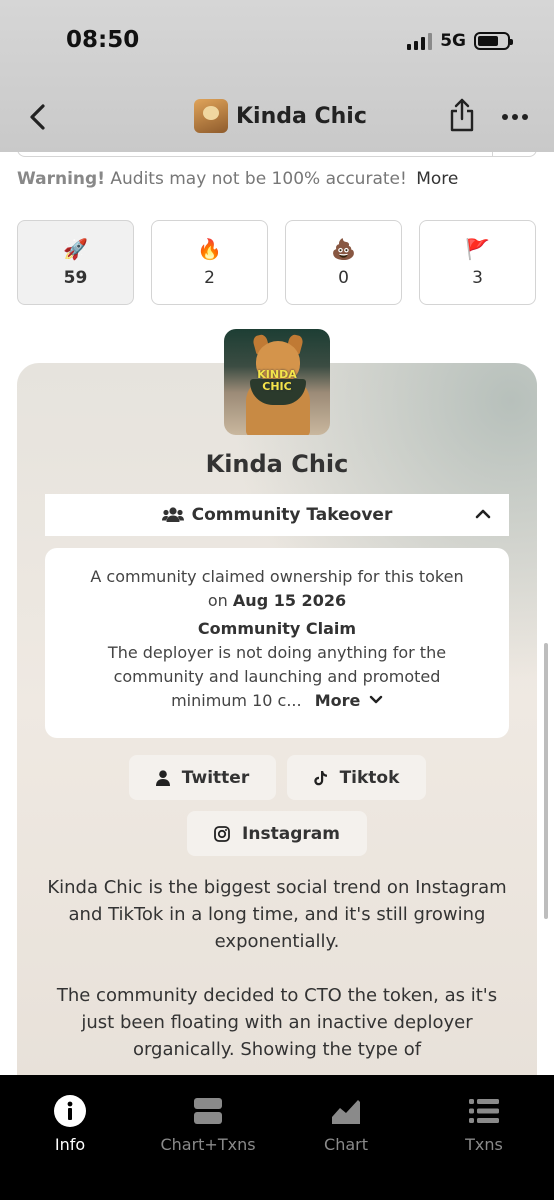  I want to click on twitter-label: Twitter, so click(215, 777).